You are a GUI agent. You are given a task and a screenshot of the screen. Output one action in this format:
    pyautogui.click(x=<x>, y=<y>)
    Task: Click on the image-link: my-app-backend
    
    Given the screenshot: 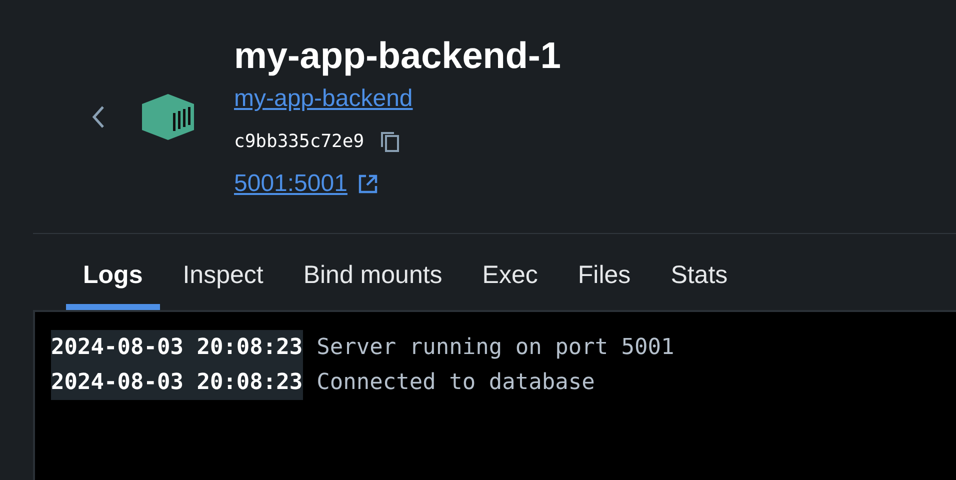 What is the action you would take?
    pyautogui.click(x=323, y=99)
    